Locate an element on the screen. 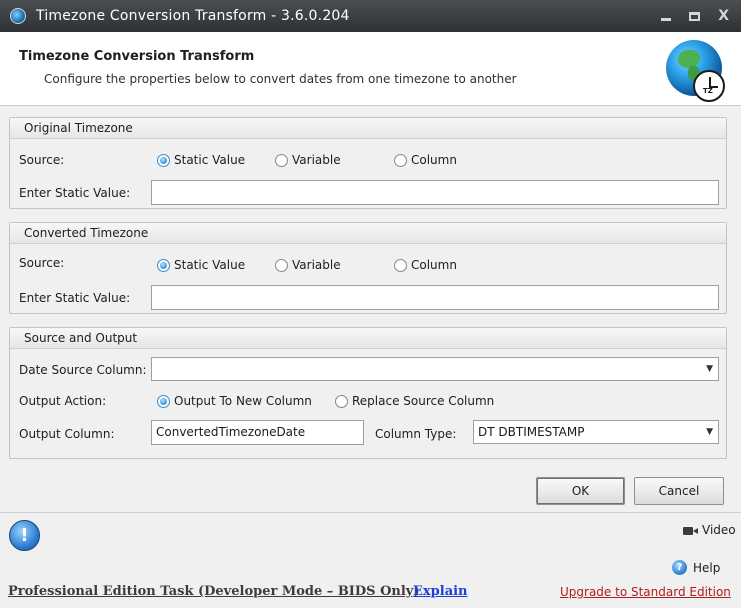 This screenshot has width=741, height=608. converted-source-label: Source: is located at coordinates (42, 263).